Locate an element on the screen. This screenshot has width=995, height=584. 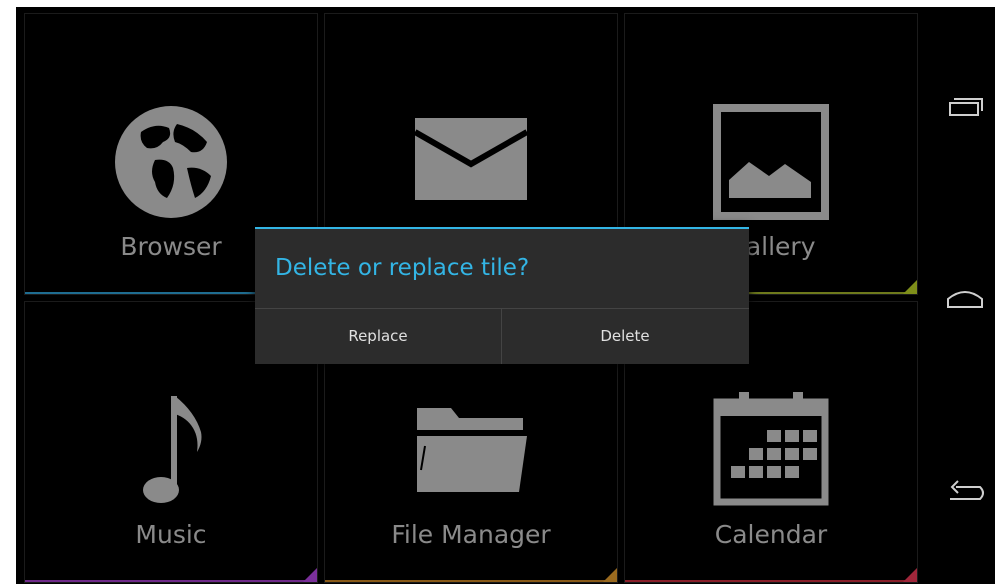
replace-button: Replace is located at coordinates (378, 336).